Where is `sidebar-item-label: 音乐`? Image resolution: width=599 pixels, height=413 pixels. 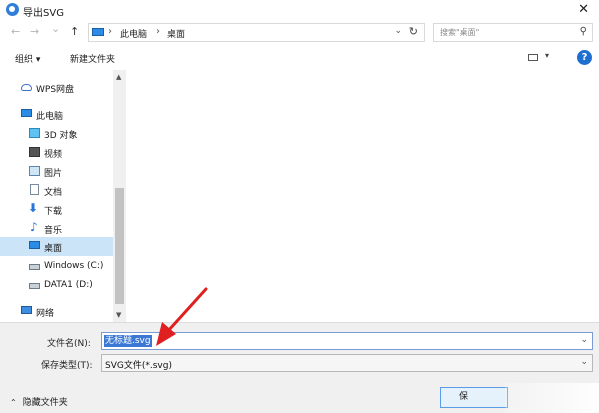
sidebar-item-label: 音乐 is located at coordinates (53, 231).